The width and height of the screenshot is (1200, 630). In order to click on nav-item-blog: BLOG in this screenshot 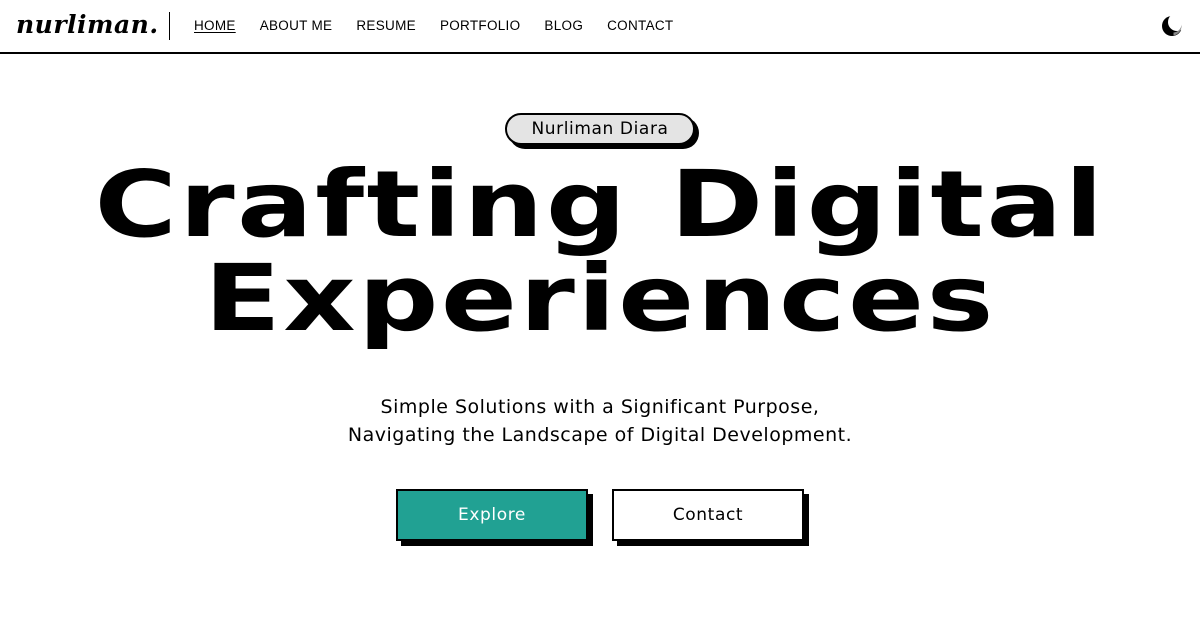, I will do `click(563, 26)`.